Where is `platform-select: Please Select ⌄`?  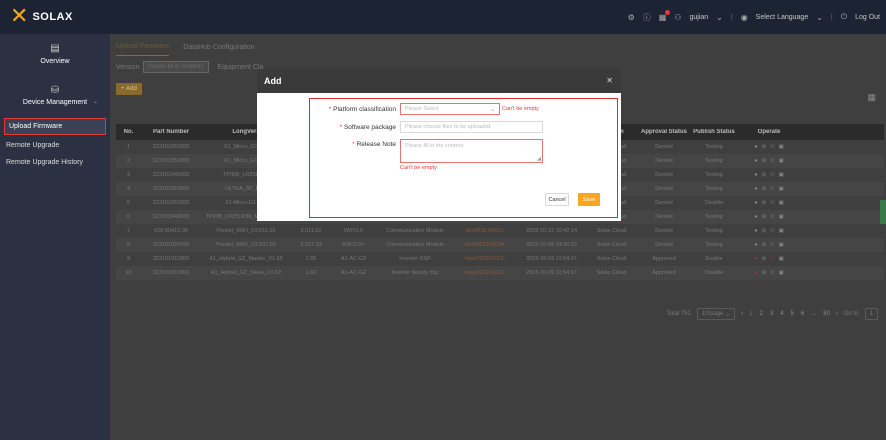
platform-select: Please Select ⌄ is located at coordinates (450, 109).